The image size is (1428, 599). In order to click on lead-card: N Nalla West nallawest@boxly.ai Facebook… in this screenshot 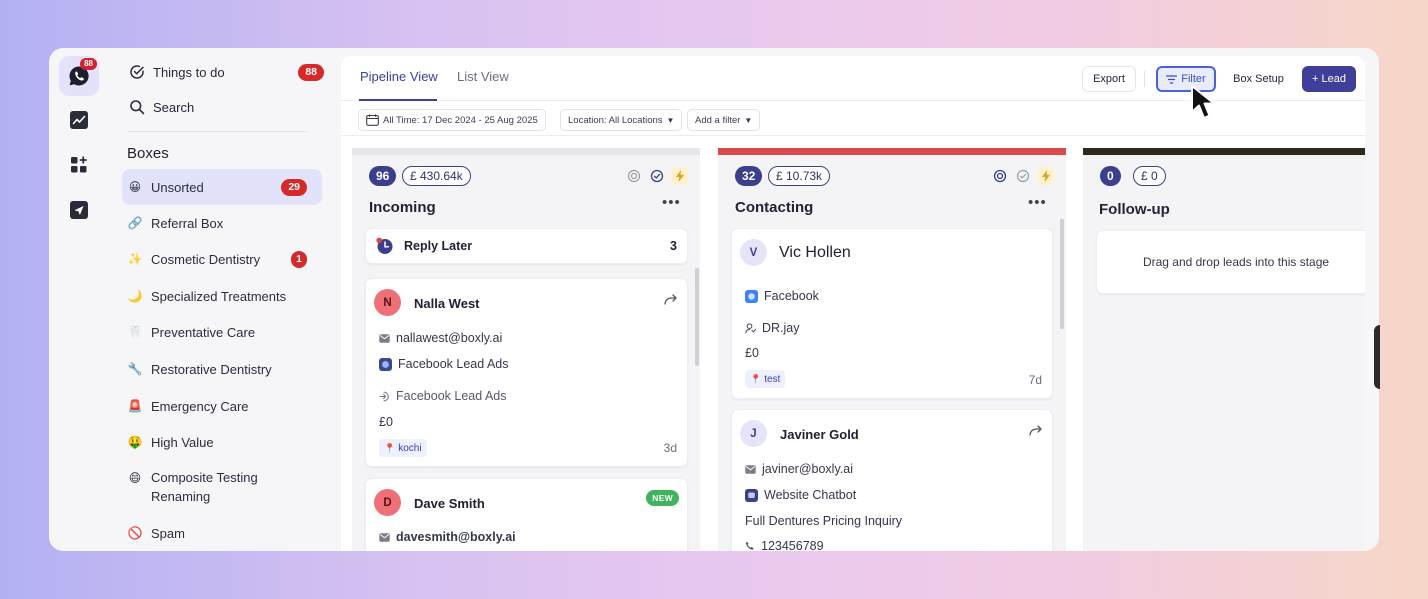, I will do `click(526, 372)`.